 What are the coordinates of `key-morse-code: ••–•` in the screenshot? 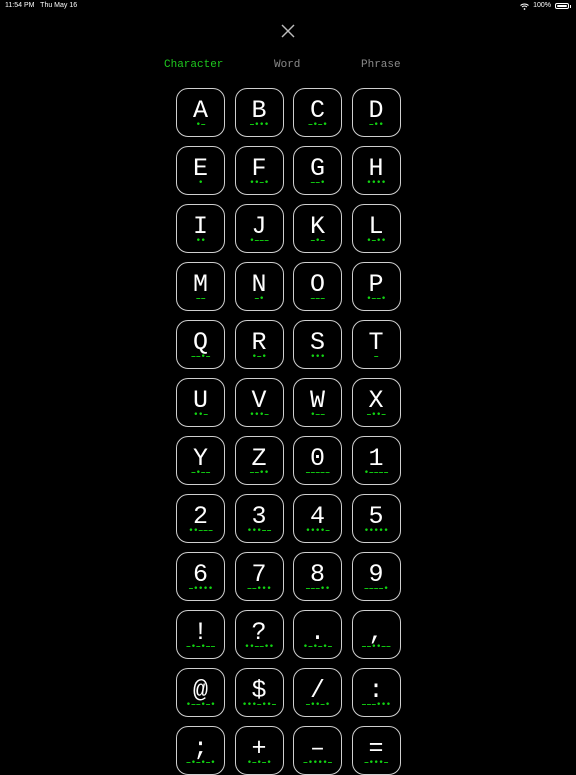 It's located at (259, 183).